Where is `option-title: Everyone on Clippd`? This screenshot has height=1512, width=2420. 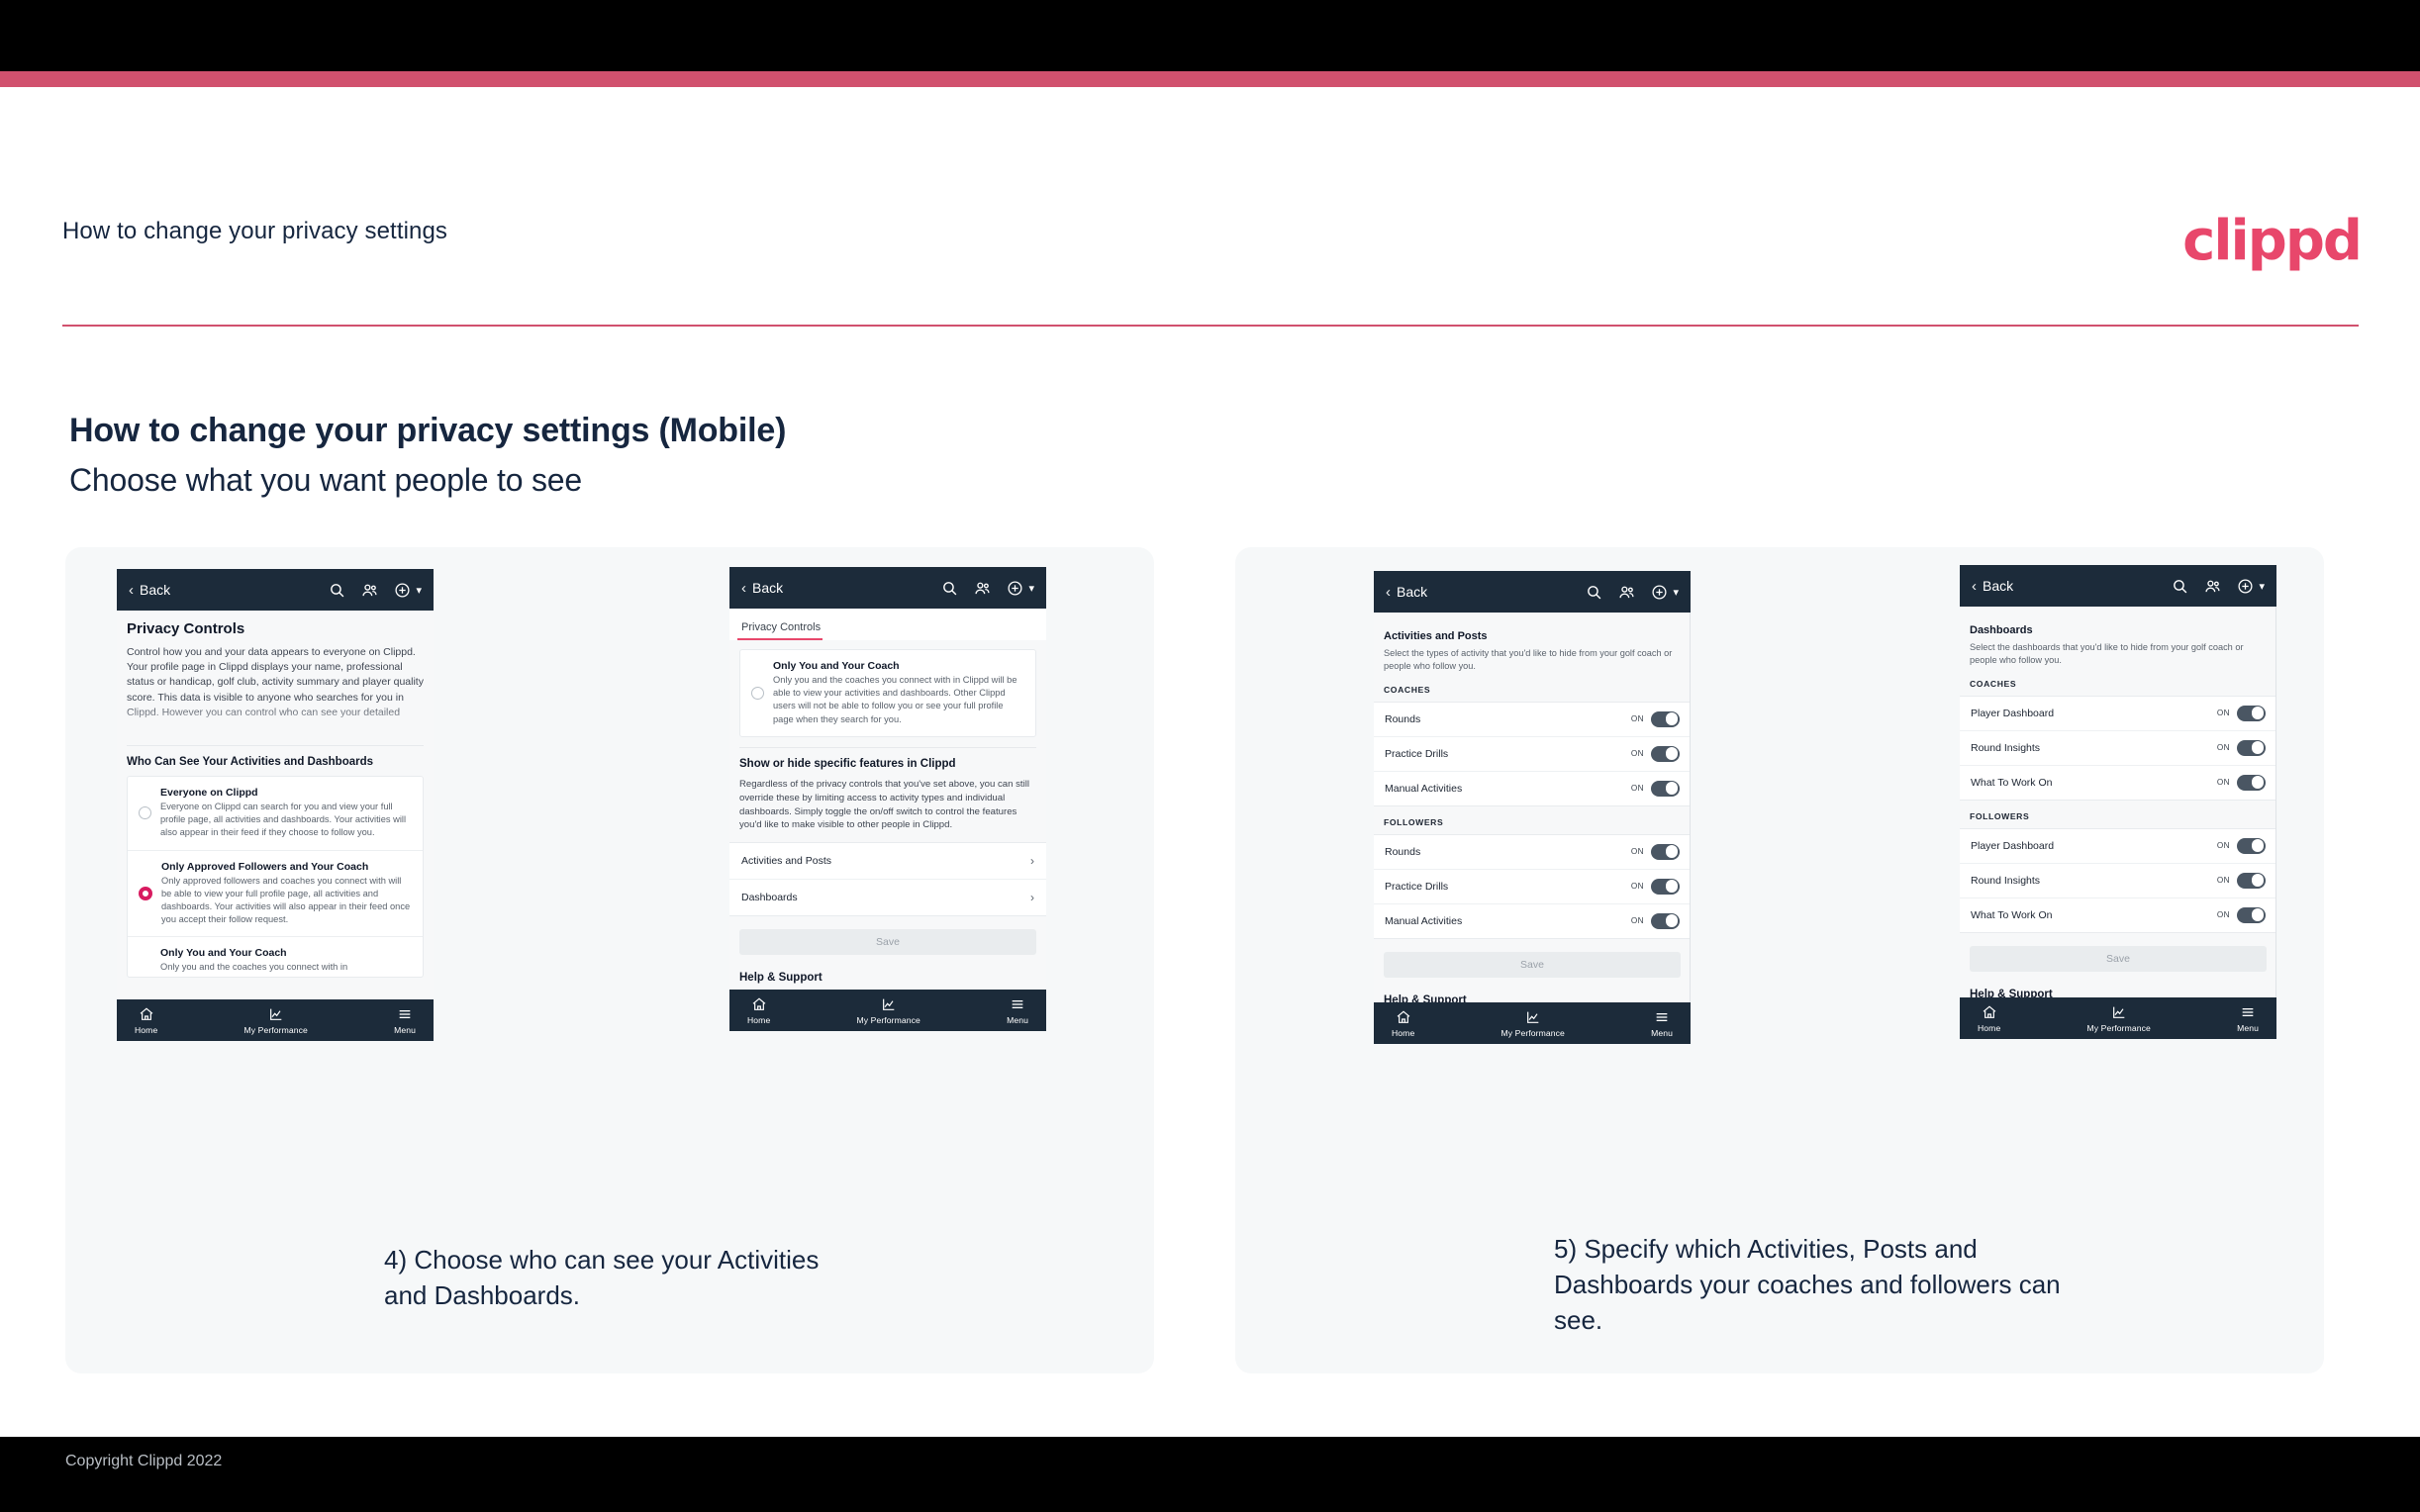
option-title: Everyone on Clippd is located at coordinates (209, 793).